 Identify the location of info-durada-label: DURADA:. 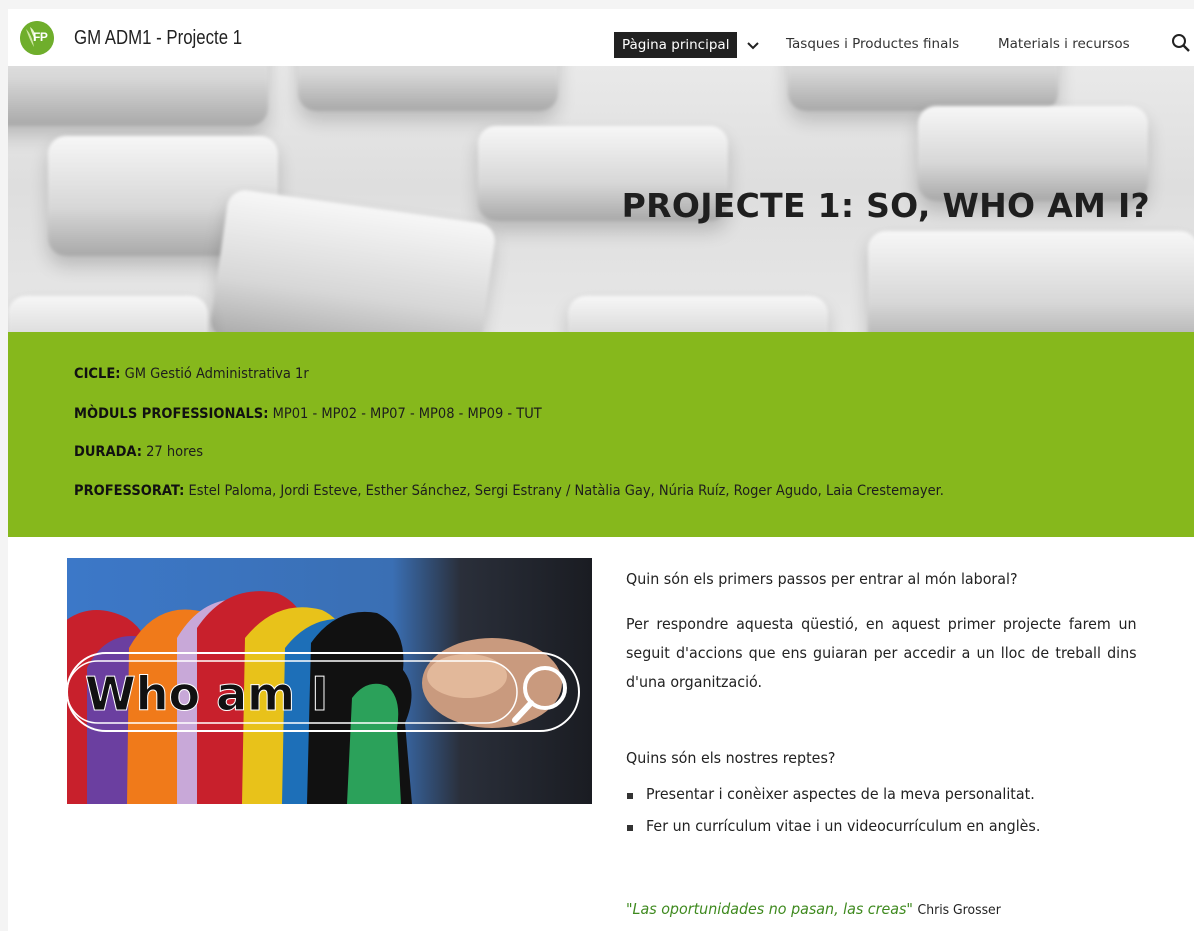
(108, 452).